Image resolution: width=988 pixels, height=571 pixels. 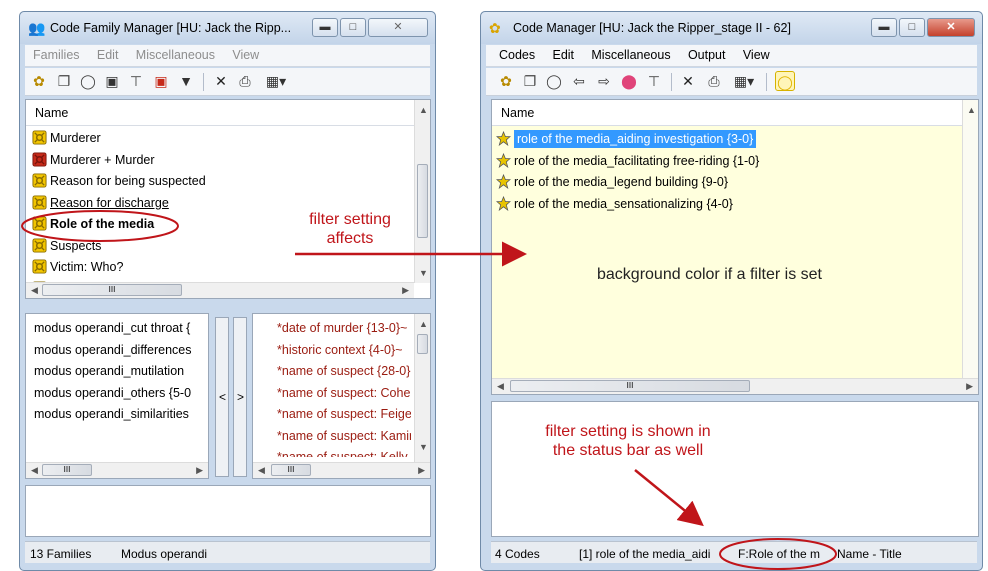 I want to click on codes-column-header: Name, so click(x=735, y=113).